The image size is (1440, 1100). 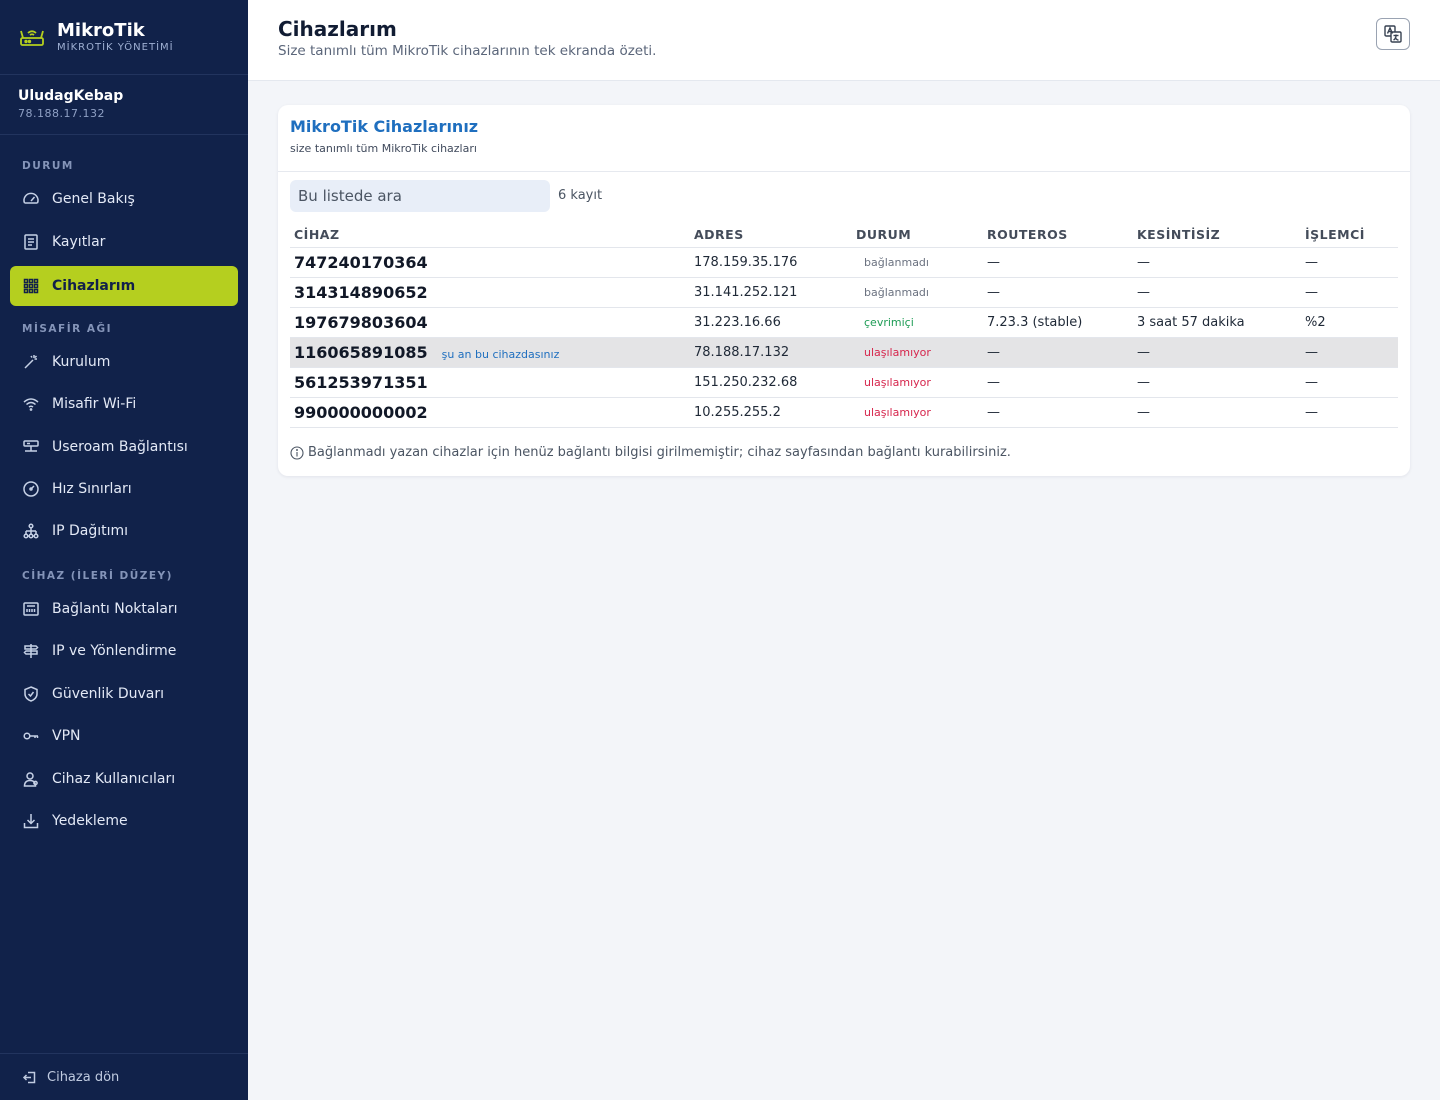 I want to click on sidebar-item-label: Güvenlik Duvarı, so click(x=108, y=694).